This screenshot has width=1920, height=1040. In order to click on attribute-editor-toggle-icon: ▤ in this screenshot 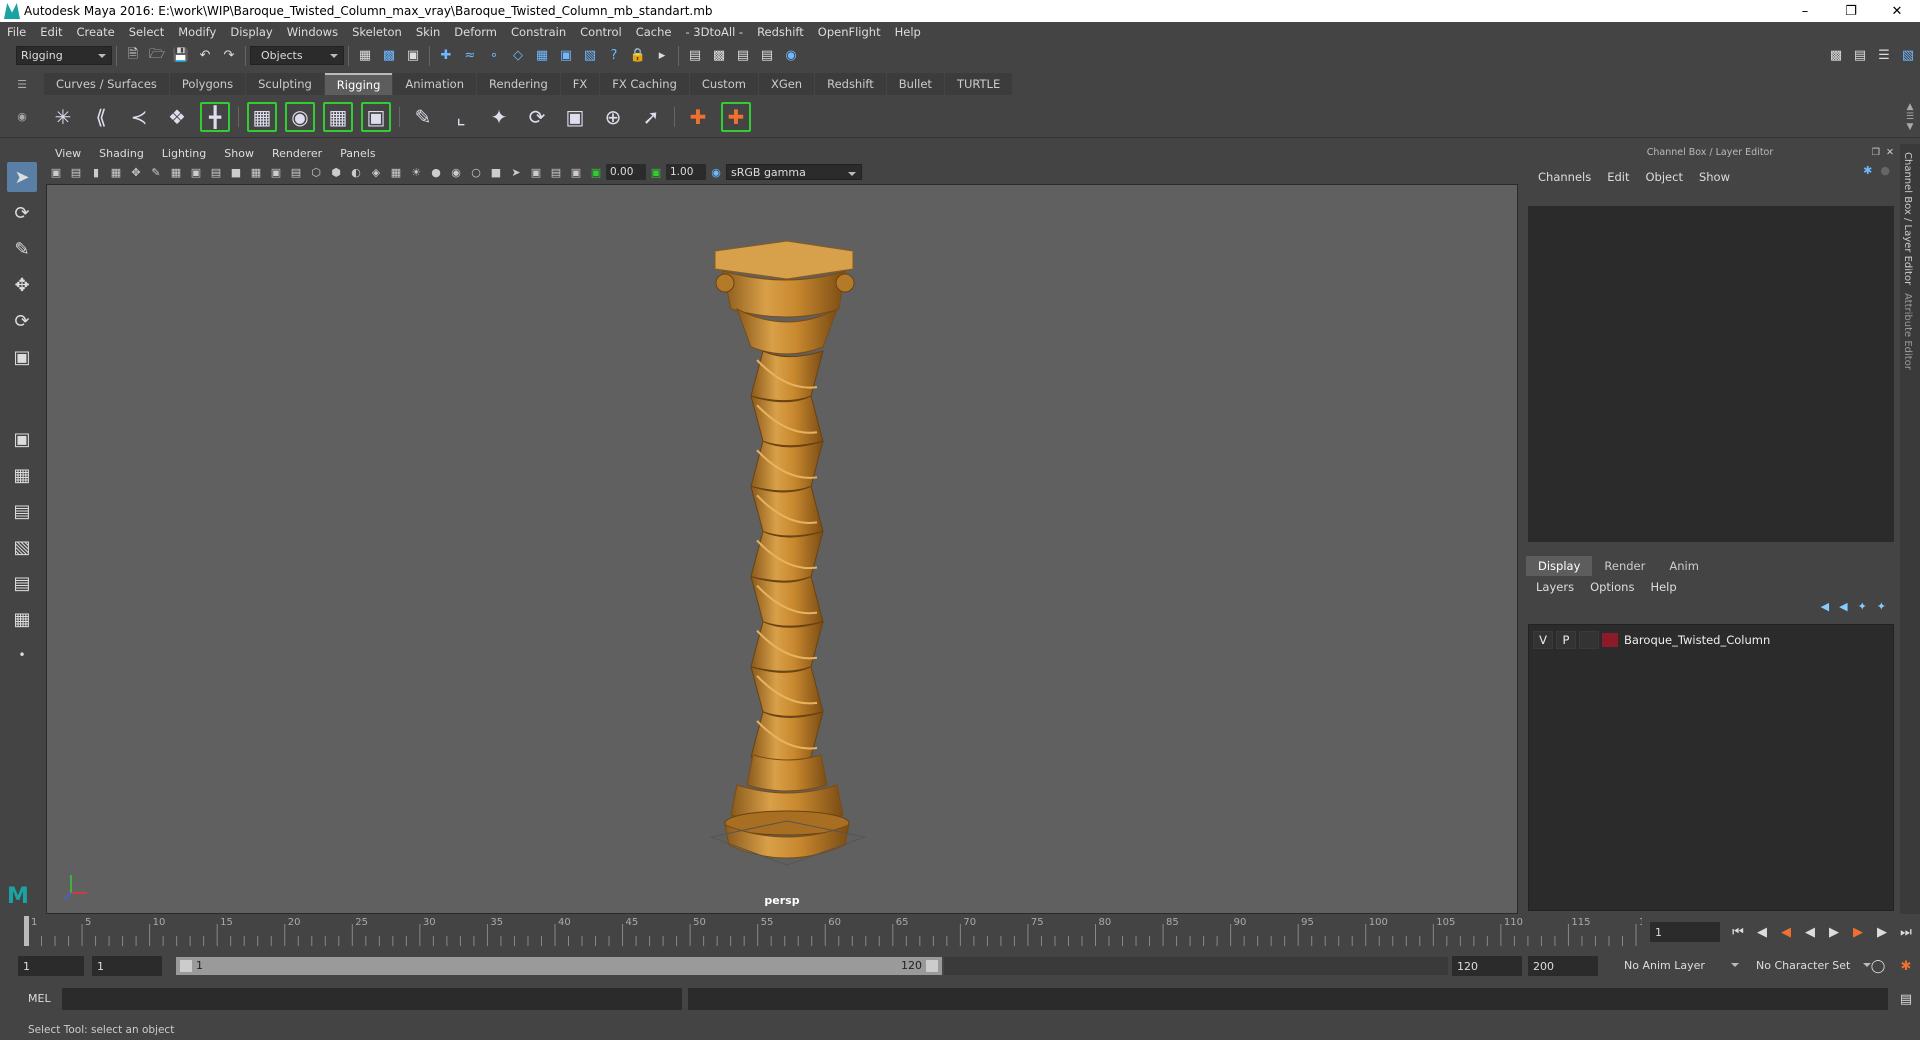, I will do `click(1860, 56)`.